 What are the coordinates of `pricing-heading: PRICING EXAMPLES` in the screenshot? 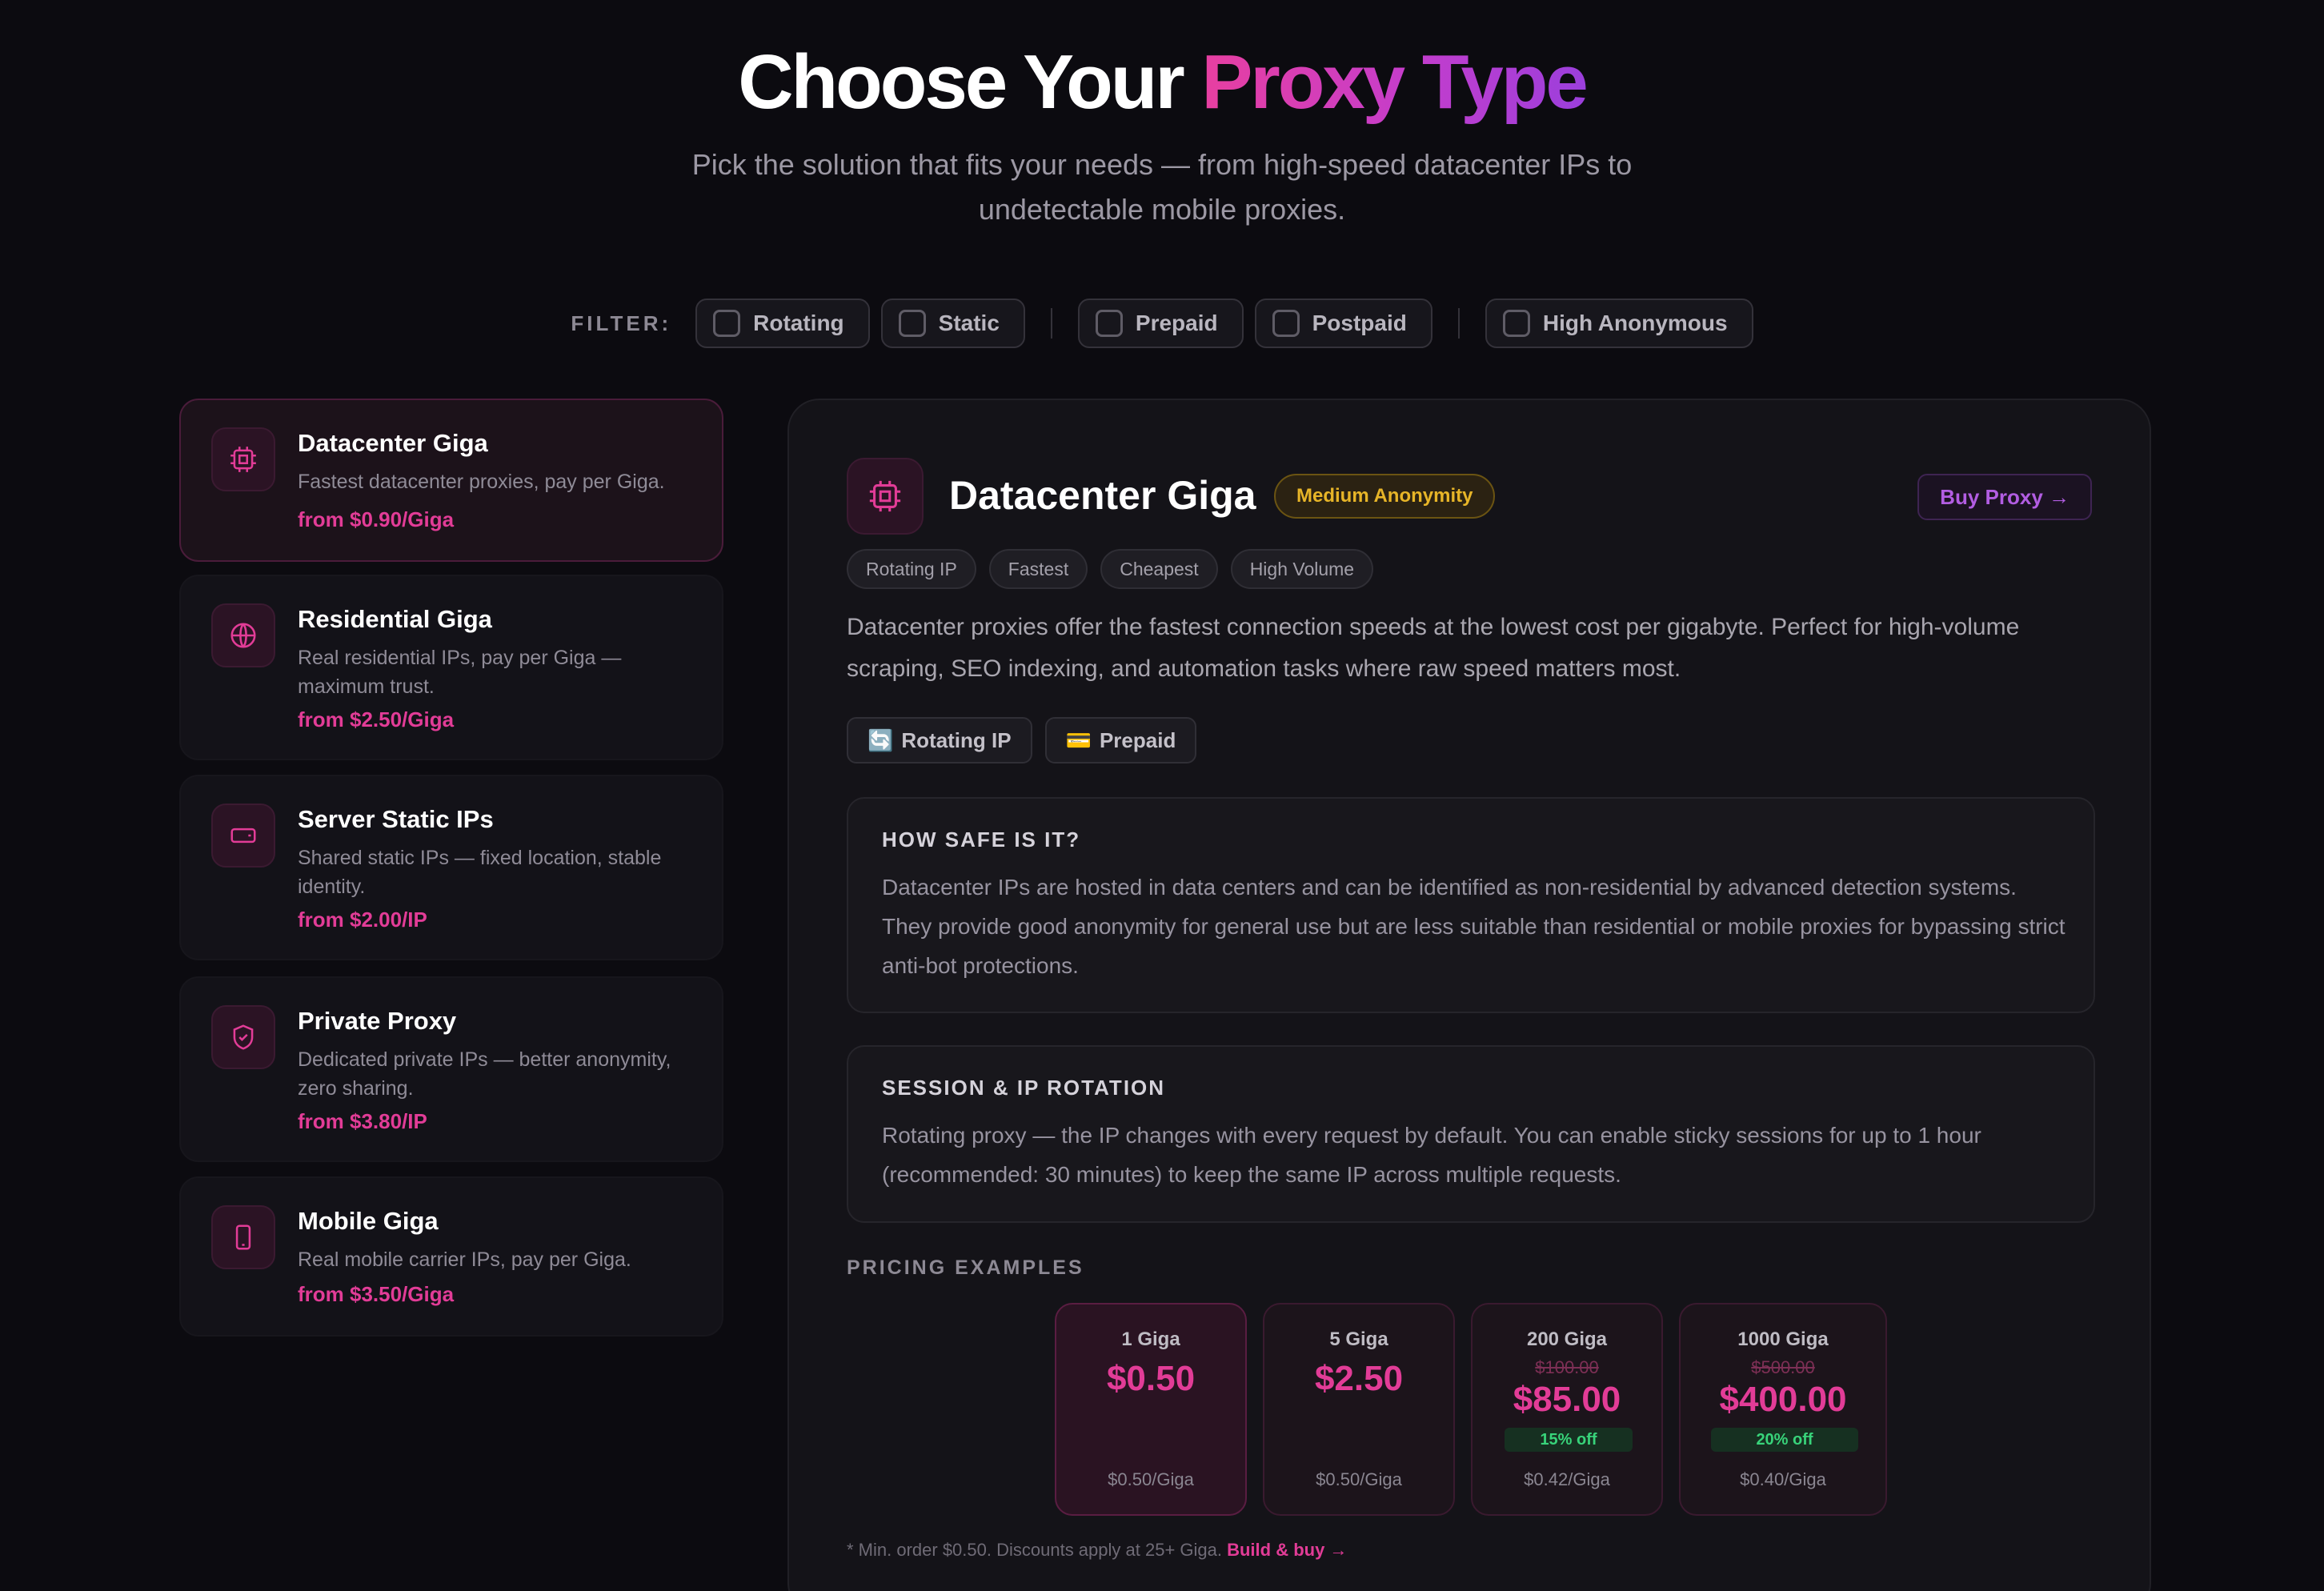 It's located at (966, 1268).